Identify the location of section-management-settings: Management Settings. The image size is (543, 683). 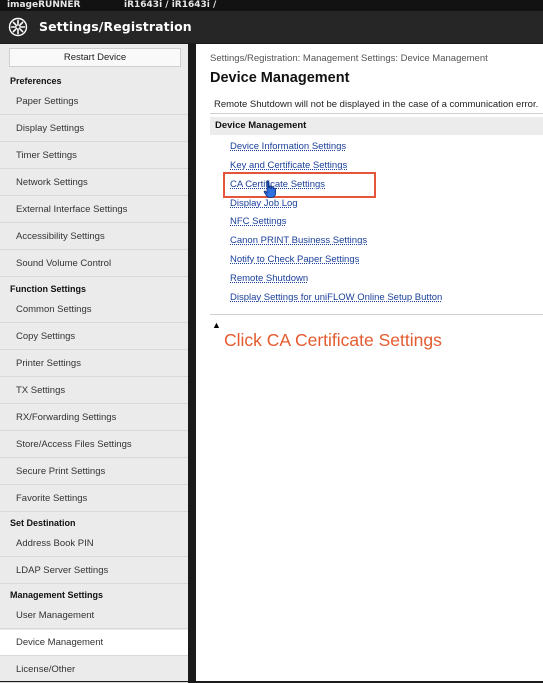
(57, 595).